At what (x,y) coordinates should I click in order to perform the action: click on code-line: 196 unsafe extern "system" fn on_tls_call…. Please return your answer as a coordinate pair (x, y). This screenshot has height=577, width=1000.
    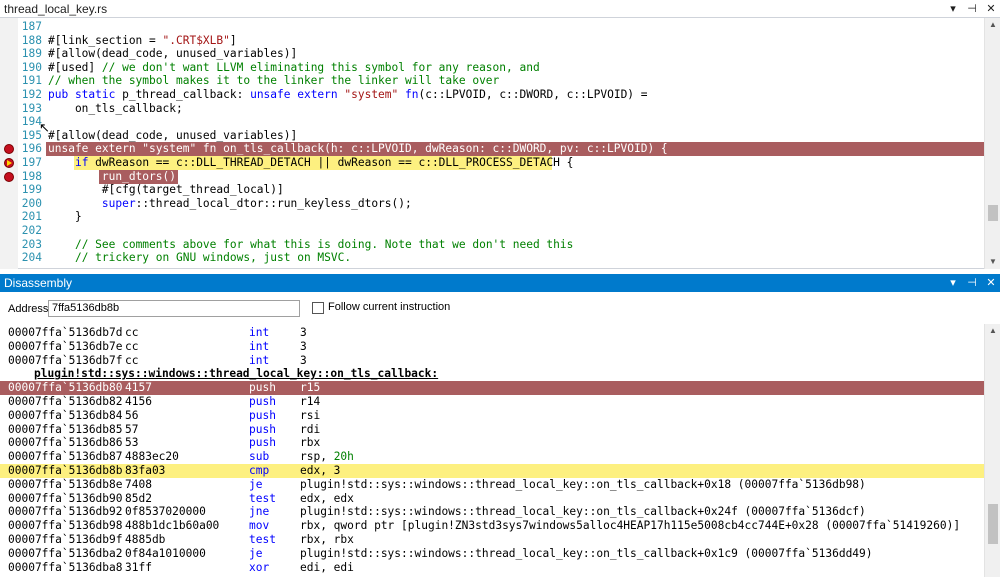
    Looking at the image, I should click on (492, 149).